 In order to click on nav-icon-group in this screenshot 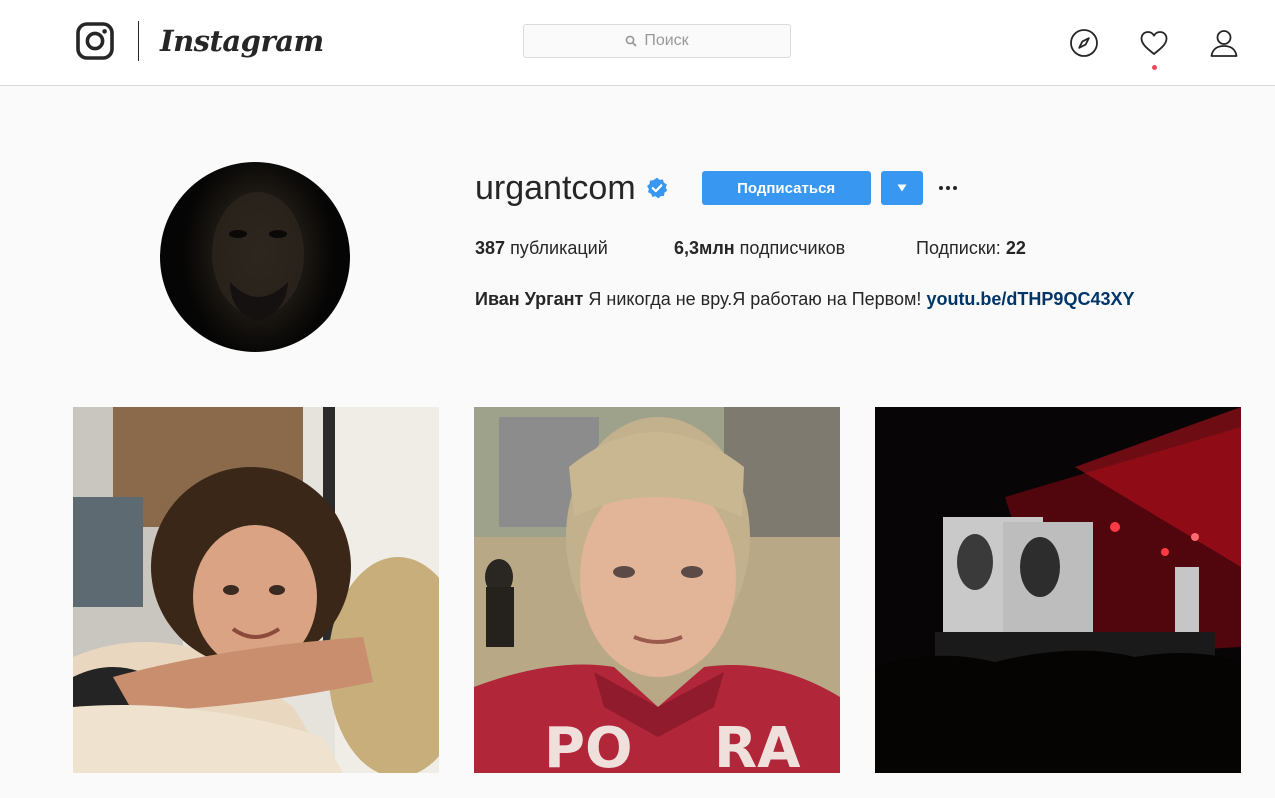, I will do `click(1154, 49)`.